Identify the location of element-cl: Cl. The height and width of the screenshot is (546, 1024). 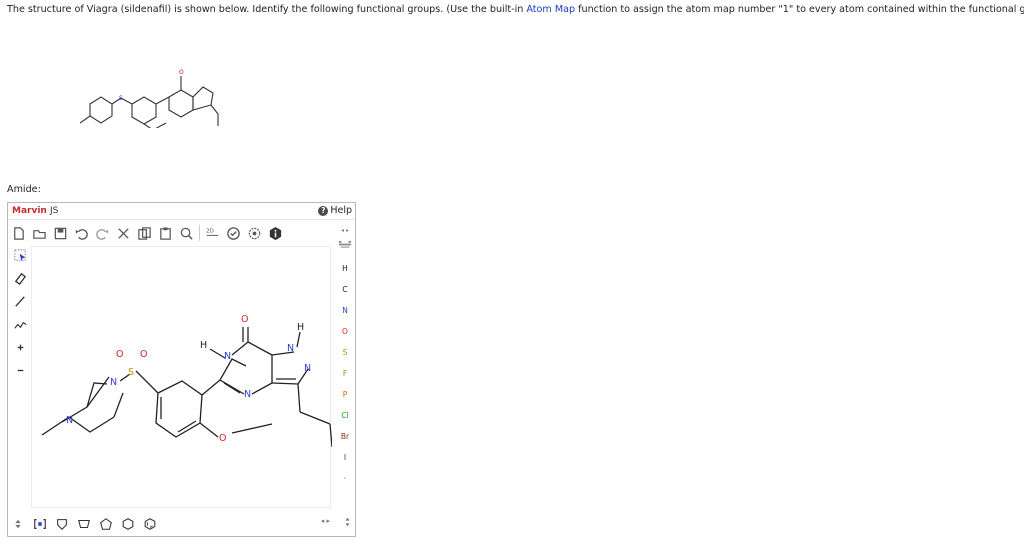
(345, 415).